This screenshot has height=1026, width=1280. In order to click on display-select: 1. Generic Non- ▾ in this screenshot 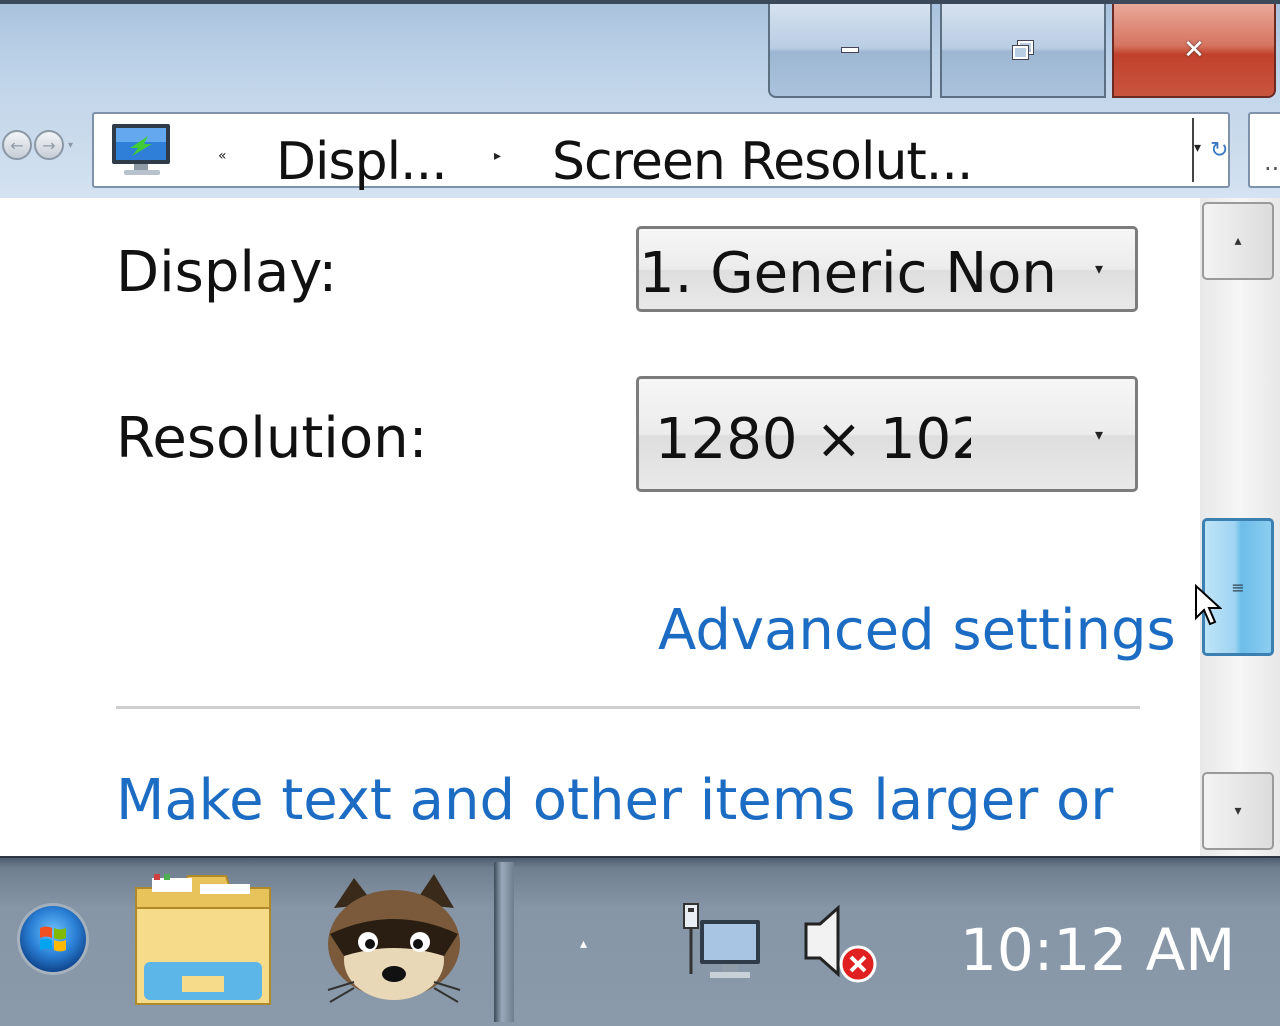, I will do `click(887, 269)`.